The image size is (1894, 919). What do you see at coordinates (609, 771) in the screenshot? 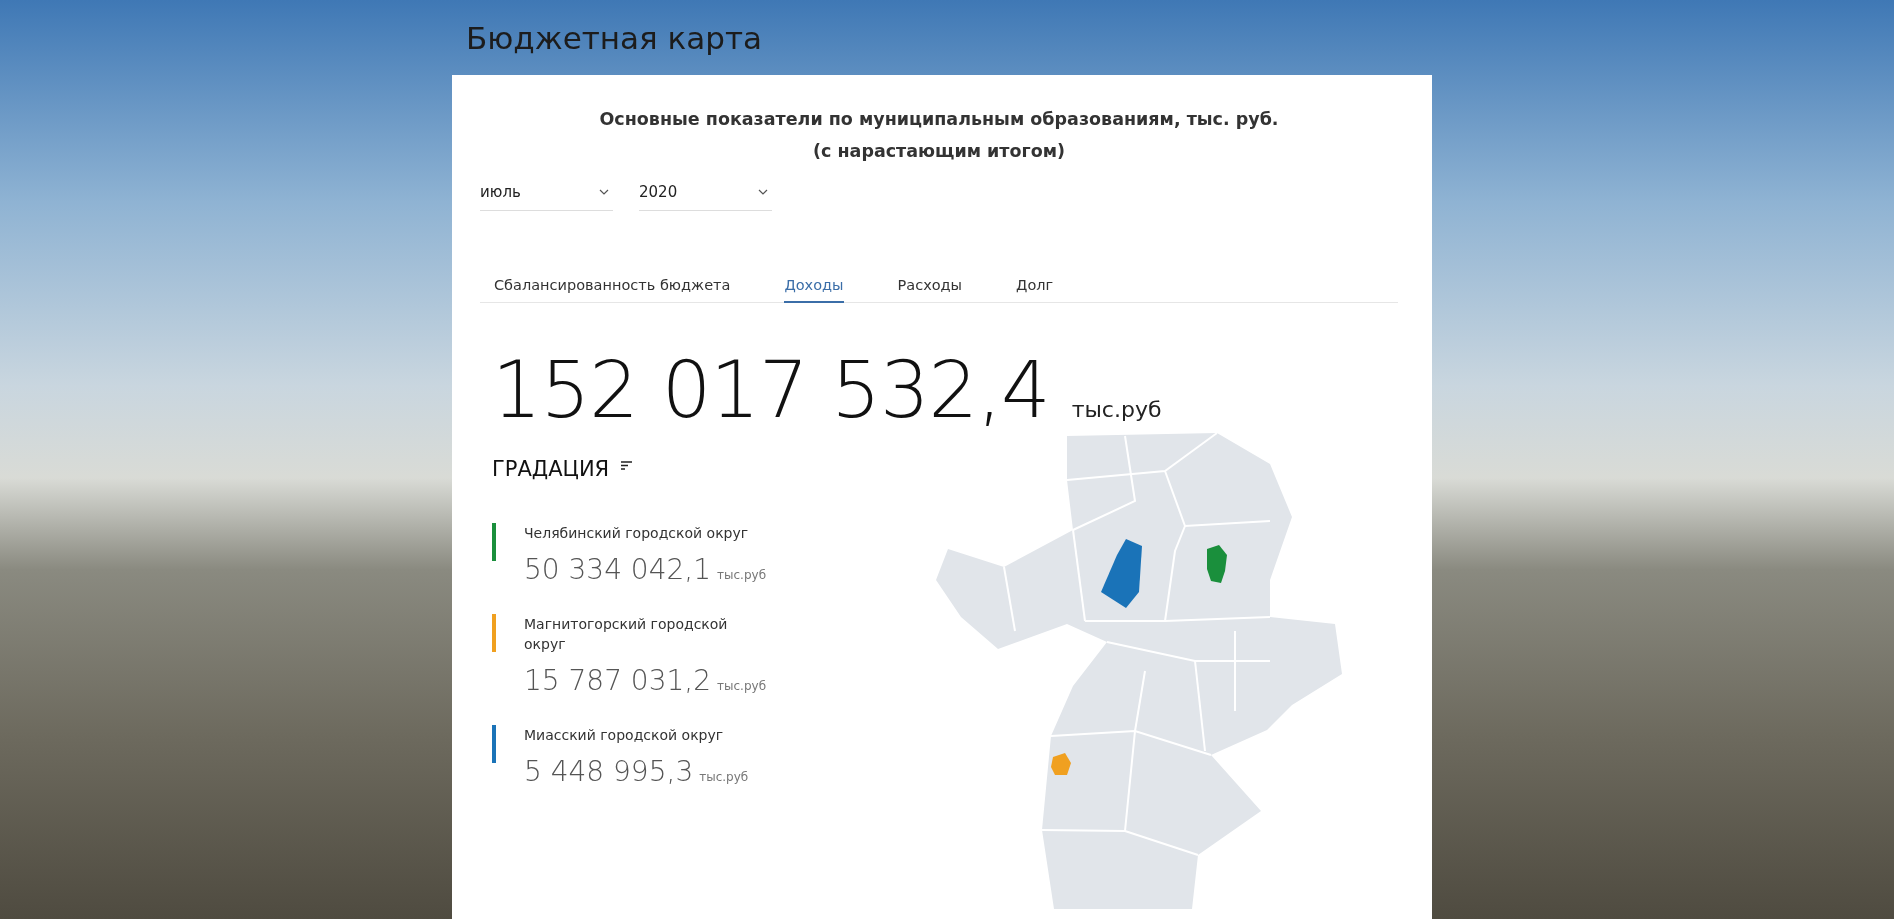
I see `district-amount: 5 448 995,3` at bounding box center [609, 771].